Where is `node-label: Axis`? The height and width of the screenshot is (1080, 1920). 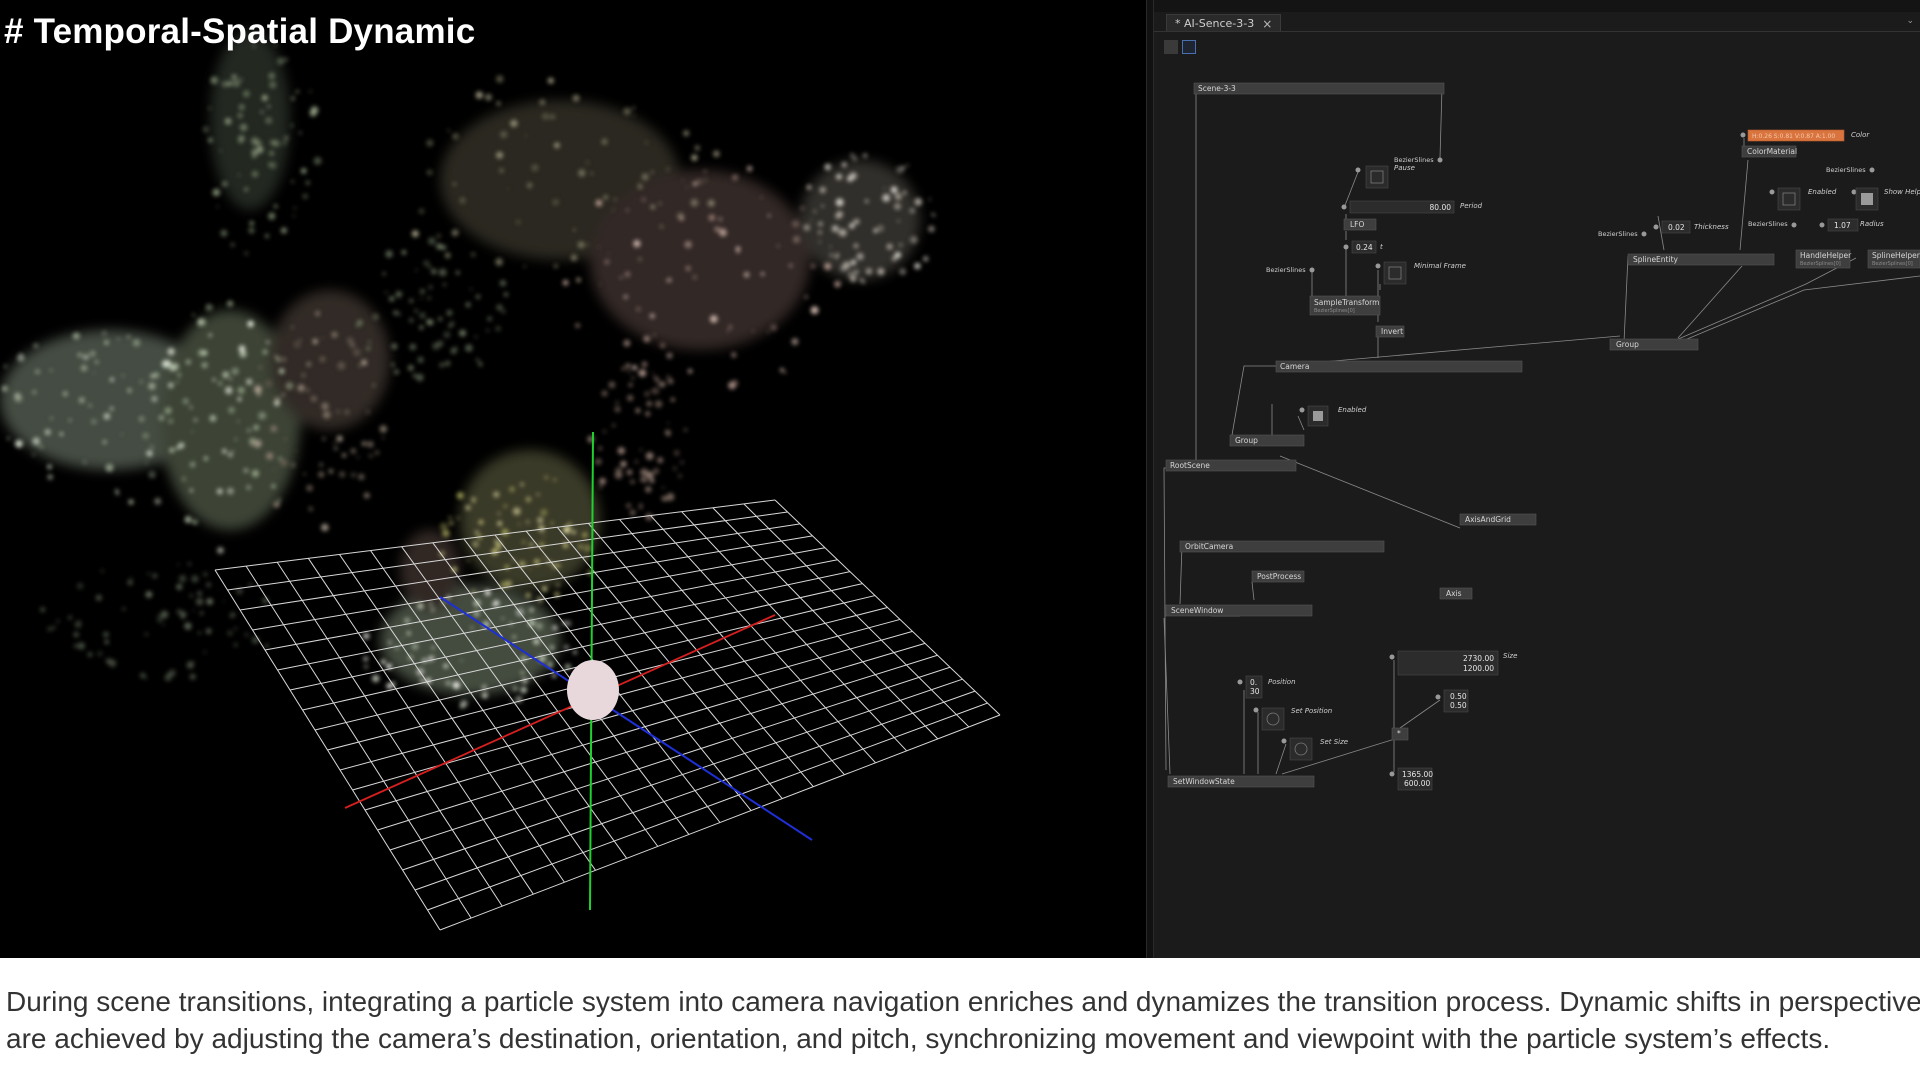 node-label: Axis is located at coordinates (1454, 593).